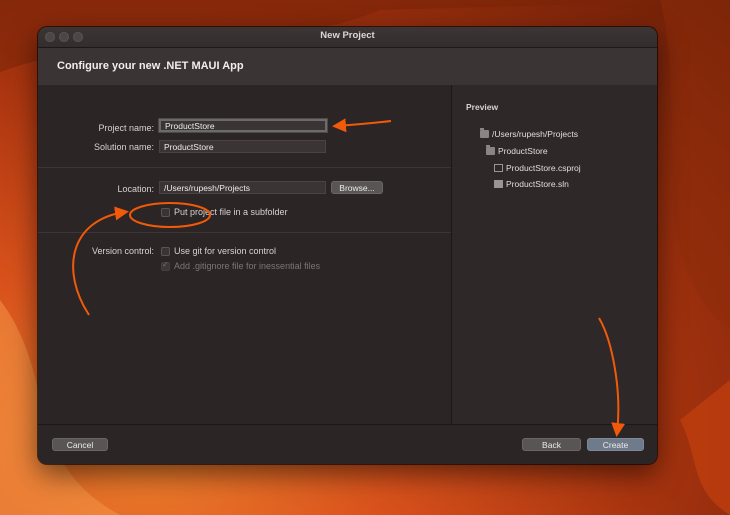 This screenshot has width=730, height=515. What do you see at coordinates (123, 147) in the screenshot?
I see `solution-name-label: Solution name:` at bounding box center [123, 147].